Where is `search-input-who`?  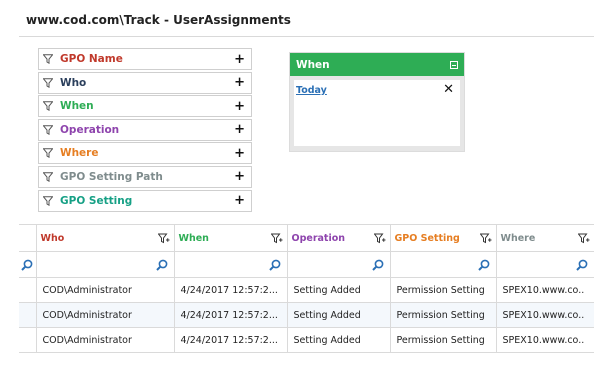 search-input-who is located at coordinates (104, 264).